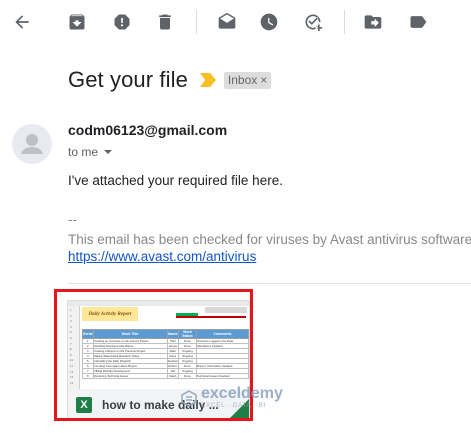 The image size is (471, 433). I want to click on recipient-label: to me, so click(83, 152).